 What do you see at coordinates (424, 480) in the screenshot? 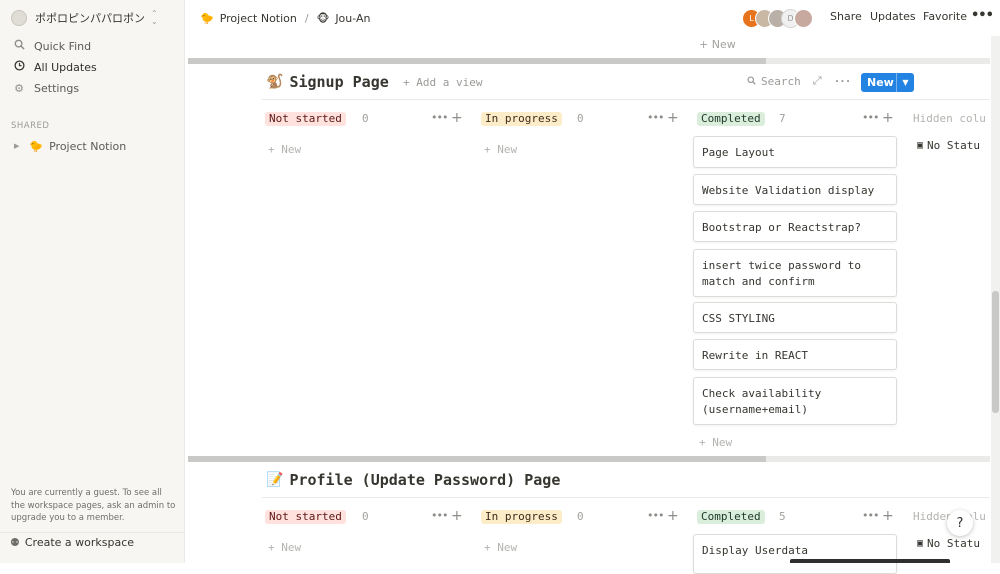
I see `database-title-text: Profile (Update Password) Page` at bounding box center [424, 480].